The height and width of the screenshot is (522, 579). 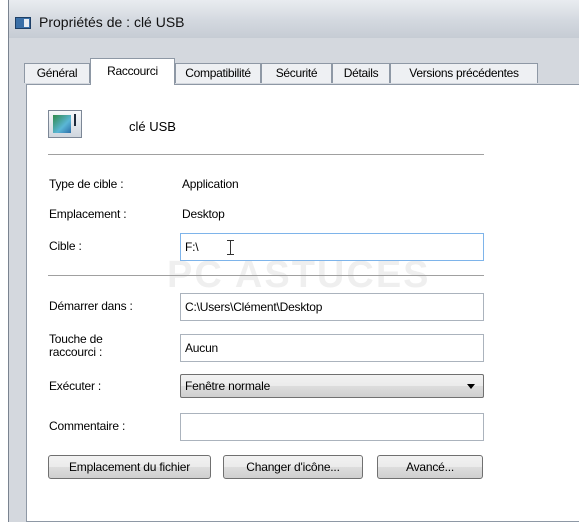 What do you see at coordinates (210, 184) in the screenshot?
I see `target-type-value: Application` at bounding box center [210, 184].